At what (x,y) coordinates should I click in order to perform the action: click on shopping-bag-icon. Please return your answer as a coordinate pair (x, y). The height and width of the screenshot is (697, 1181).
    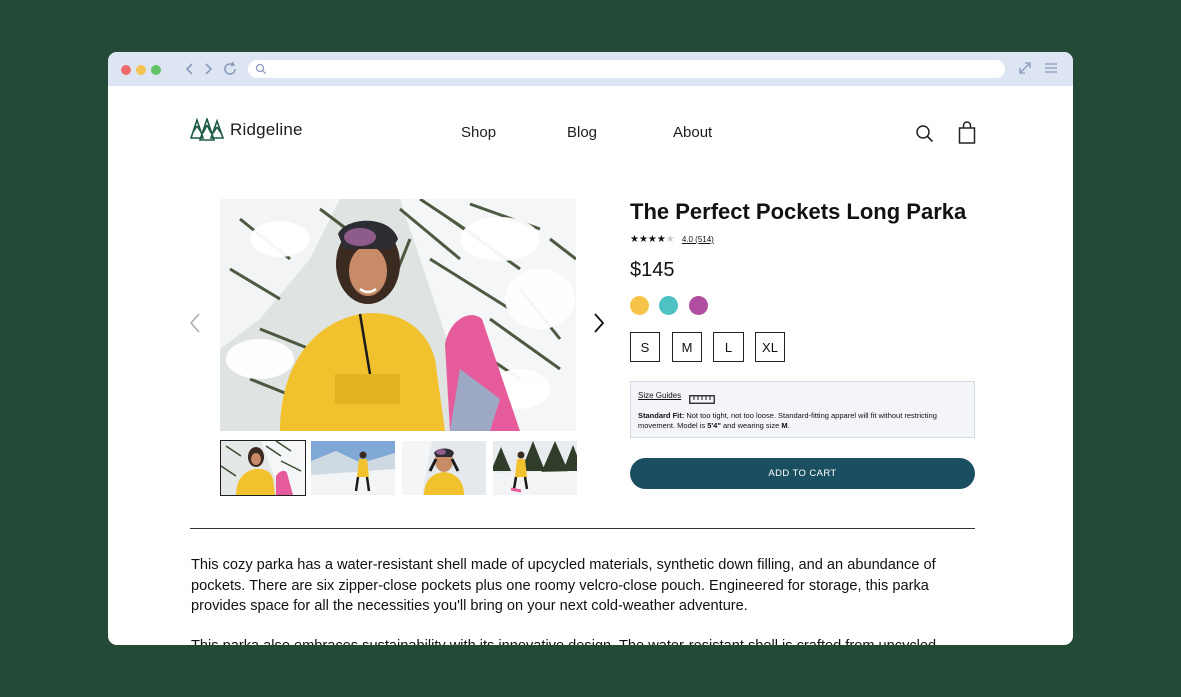
    Looking at the image, I should click on (967, 135).